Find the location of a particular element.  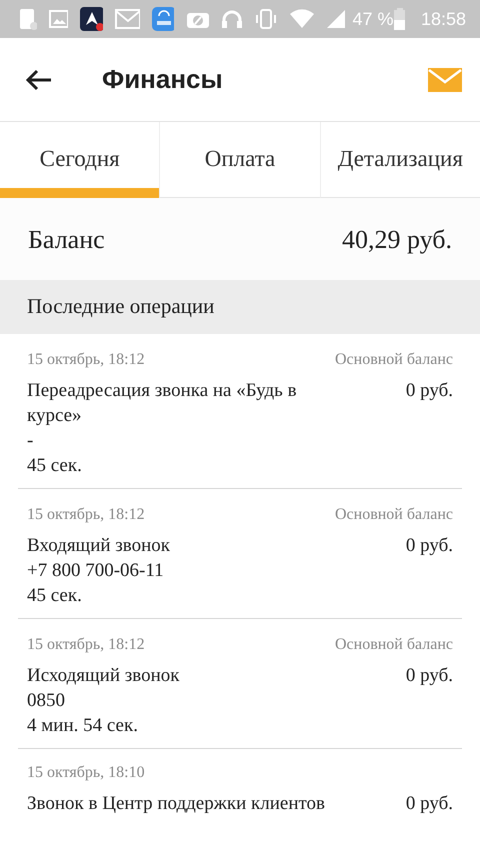

operation-title: Звонок в Центр поддержки клиентов is located at coordinates (176, 804).